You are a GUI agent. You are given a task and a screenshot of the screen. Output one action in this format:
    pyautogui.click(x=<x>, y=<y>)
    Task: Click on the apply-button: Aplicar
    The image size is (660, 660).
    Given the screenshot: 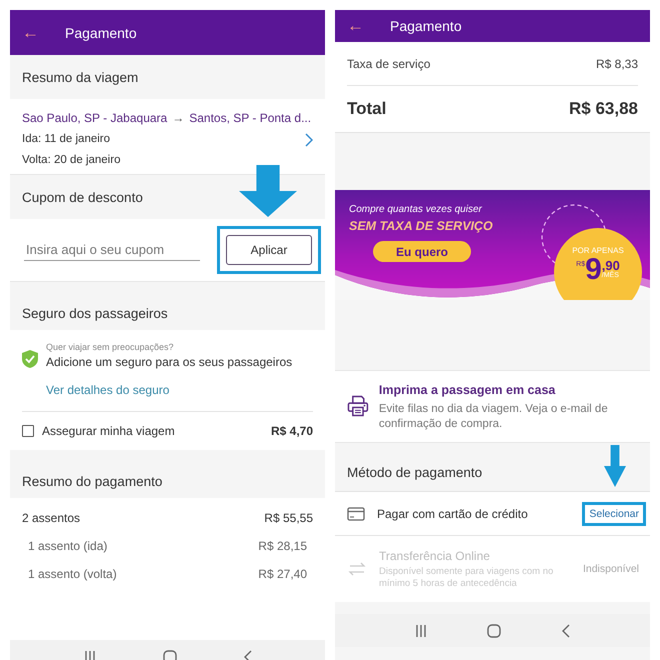 What is the action you would take?
    pyautogui.click(x=269, y=250)
    